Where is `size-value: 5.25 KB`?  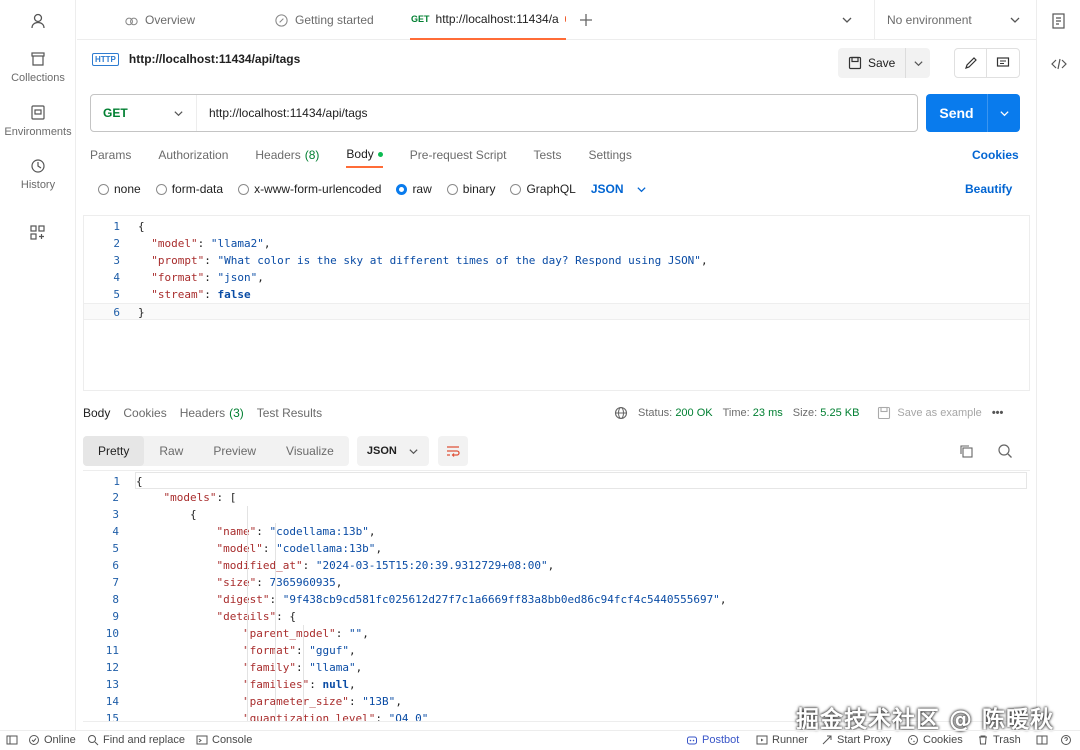 size-value: 5.25 KB is located at coordinates (840, 413).